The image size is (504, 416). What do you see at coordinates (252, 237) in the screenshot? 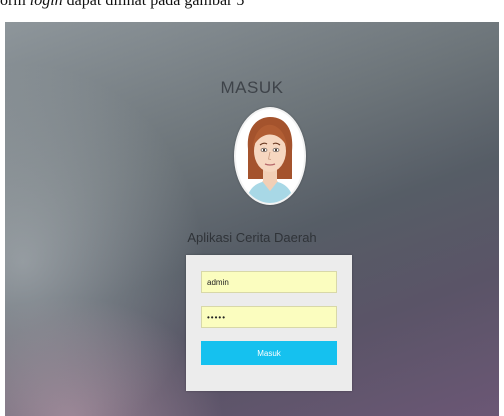
I see `app-name: Aplikasi Cerita Daerah` at bounding box center [252, 237].